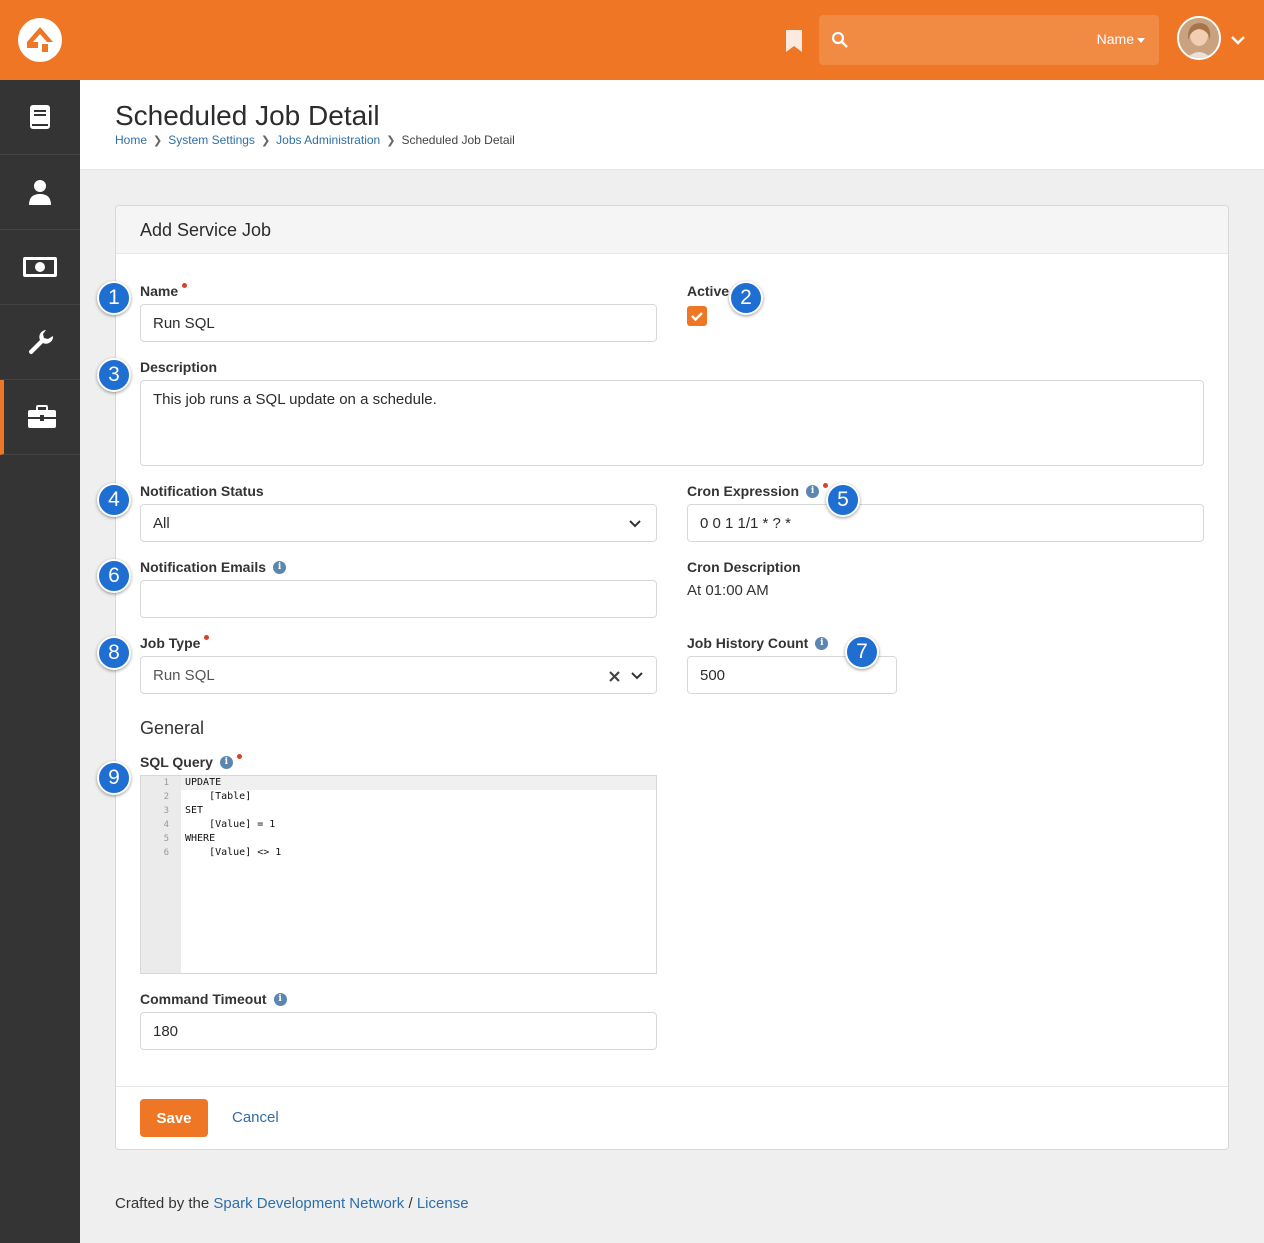  I want to click on sidebar-item-admin-tools, so click(40, 342).